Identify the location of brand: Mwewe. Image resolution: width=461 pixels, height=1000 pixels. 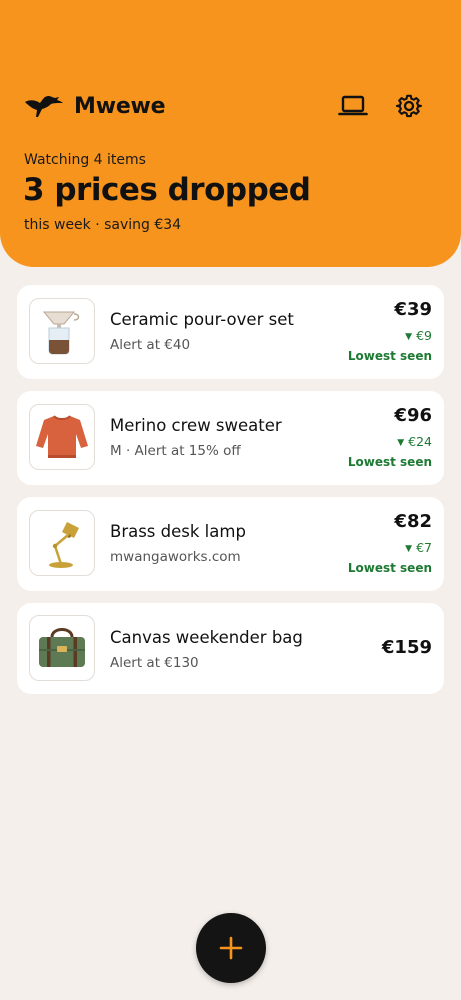
(95, 106).